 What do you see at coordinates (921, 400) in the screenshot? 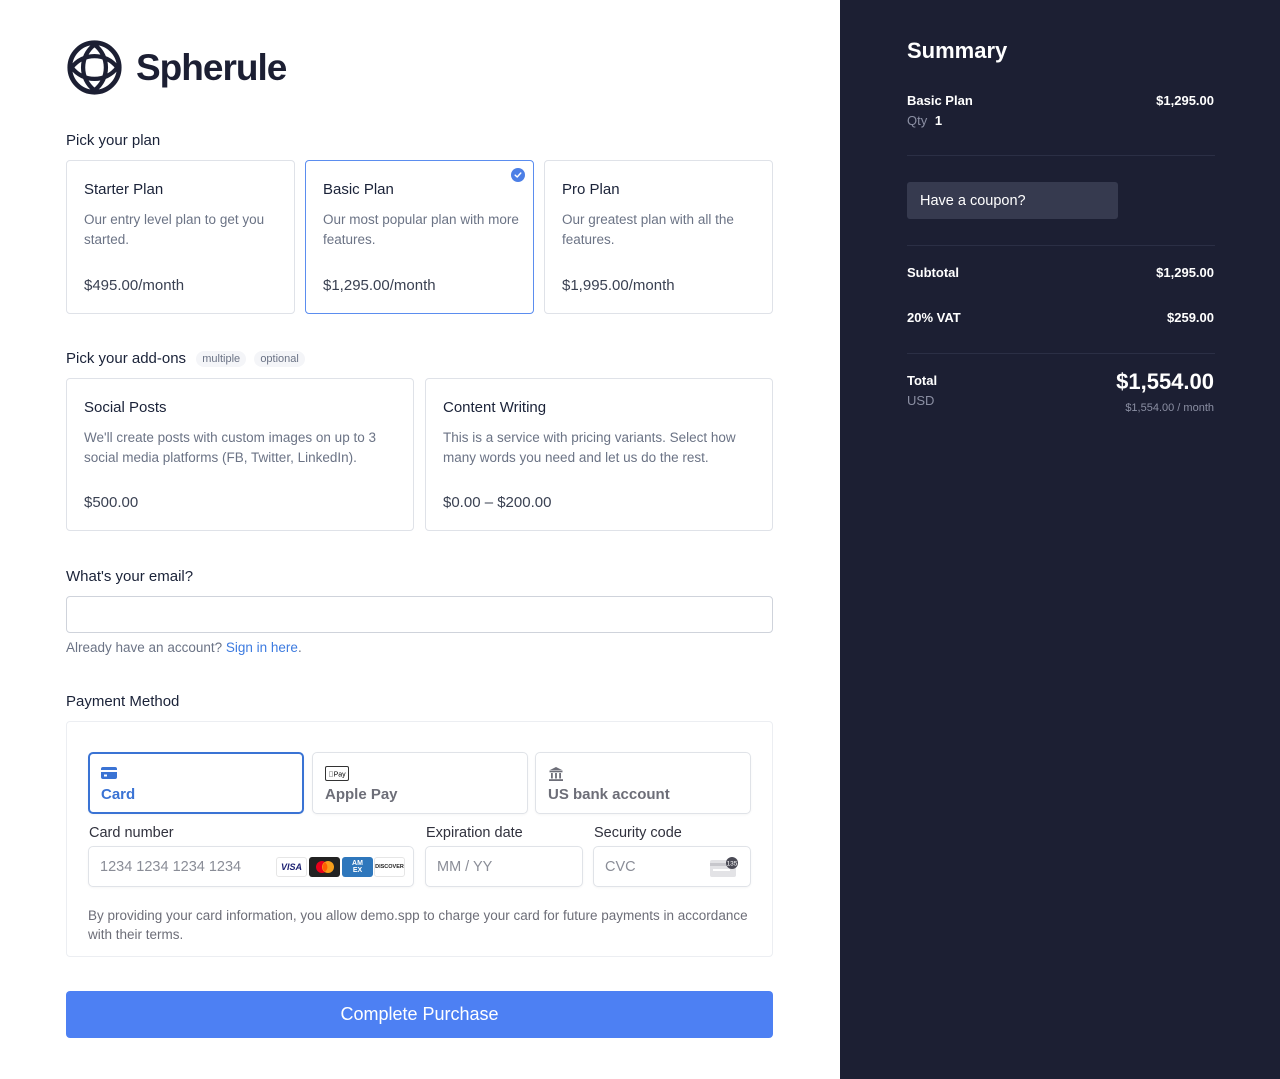
I see `currency-label: USD` at bounding box center [921, 400].